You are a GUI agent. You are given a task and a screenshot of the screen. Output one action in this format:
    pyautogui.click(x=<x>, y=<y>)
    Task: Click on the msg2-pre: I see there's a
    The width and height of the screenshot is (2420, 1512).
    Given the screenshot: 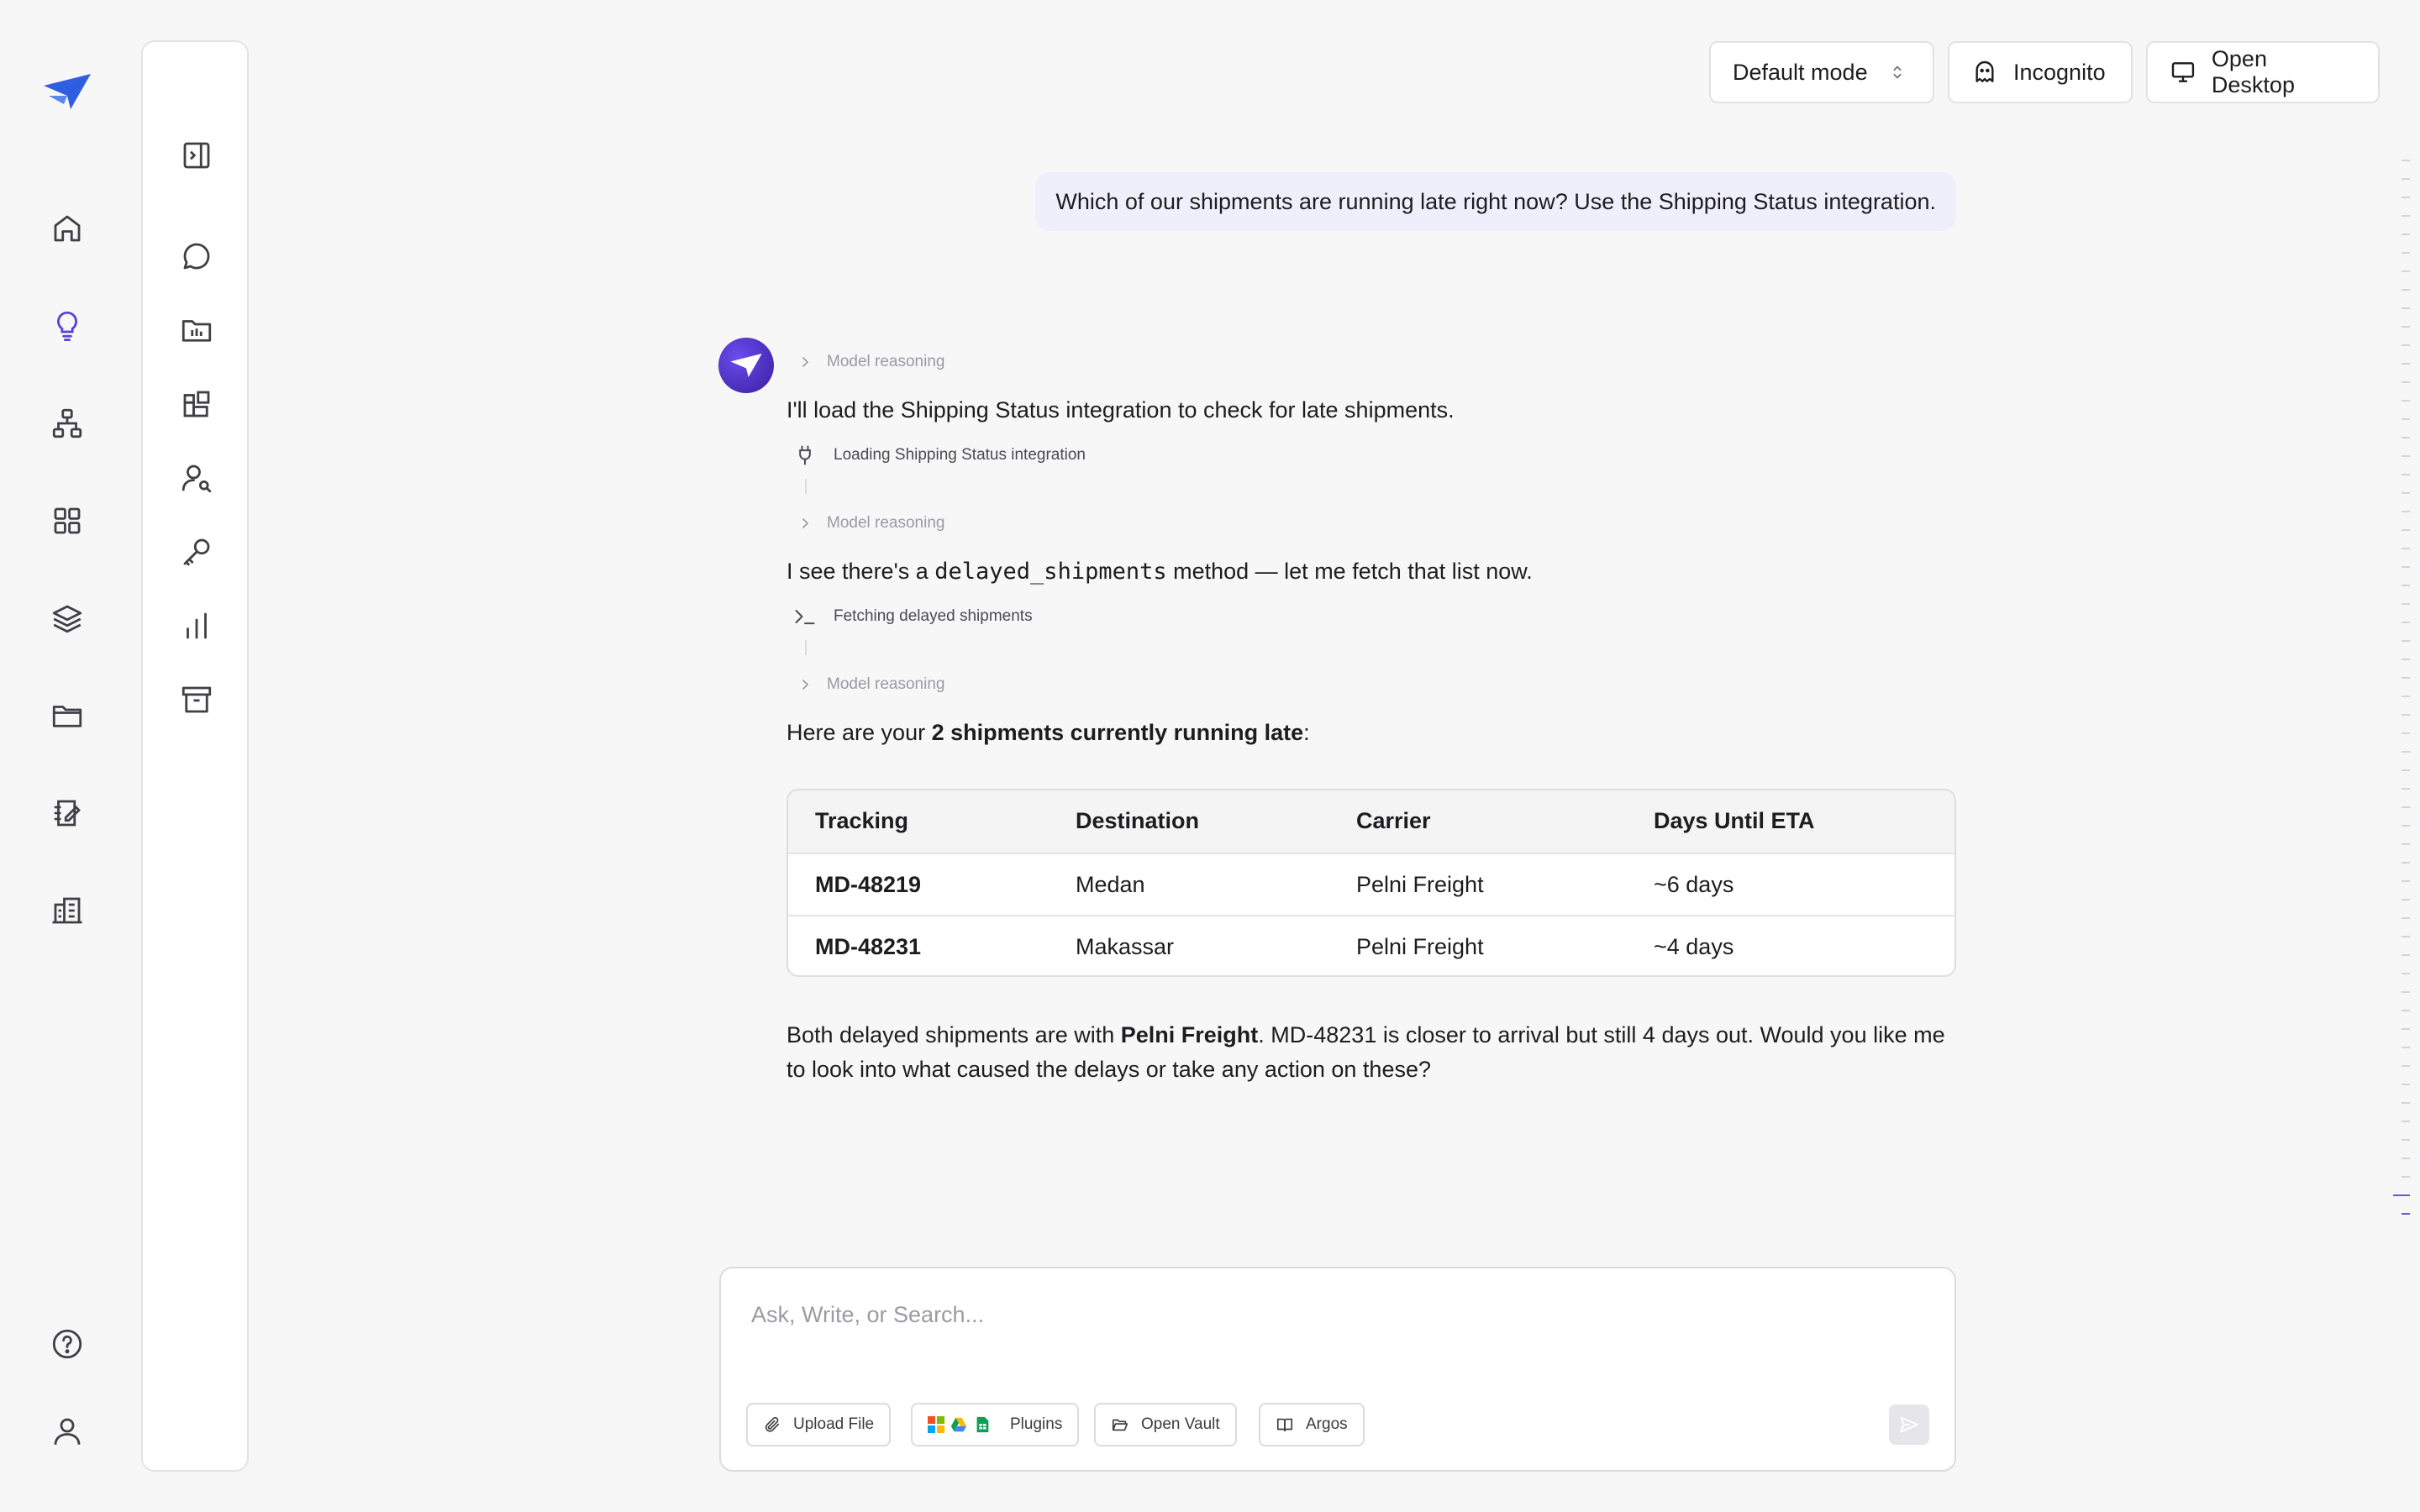 What is the action you would take?
    pyautogui.click(x=861, y=571)
    